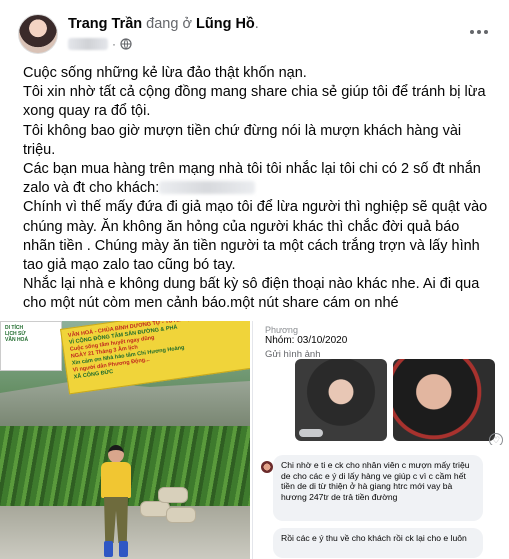 This screenshot has height=559, width=509. Describe the element at coordinates (88, 44) in the screenshot. I see `post-timestamp-blurred` at that location.